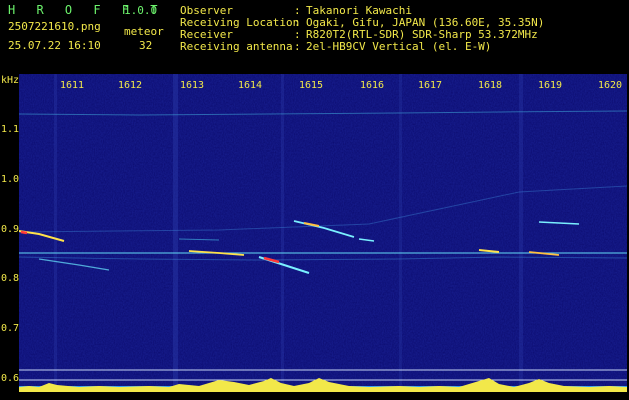  Describe the element at coordinates (72, 85) in the screenshot. I see `x-tick-label: 1611` at that location.